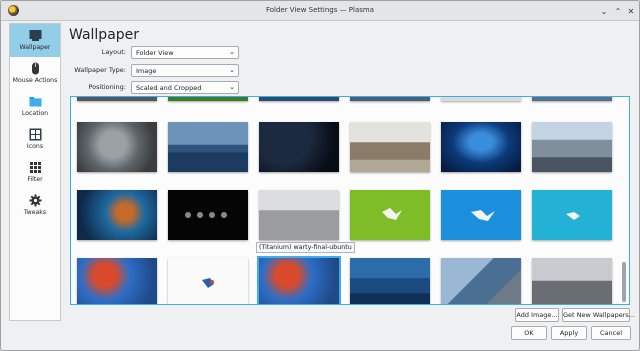  I want to click on window-title: Folder View Settings — Plasma, so click(320, 10).